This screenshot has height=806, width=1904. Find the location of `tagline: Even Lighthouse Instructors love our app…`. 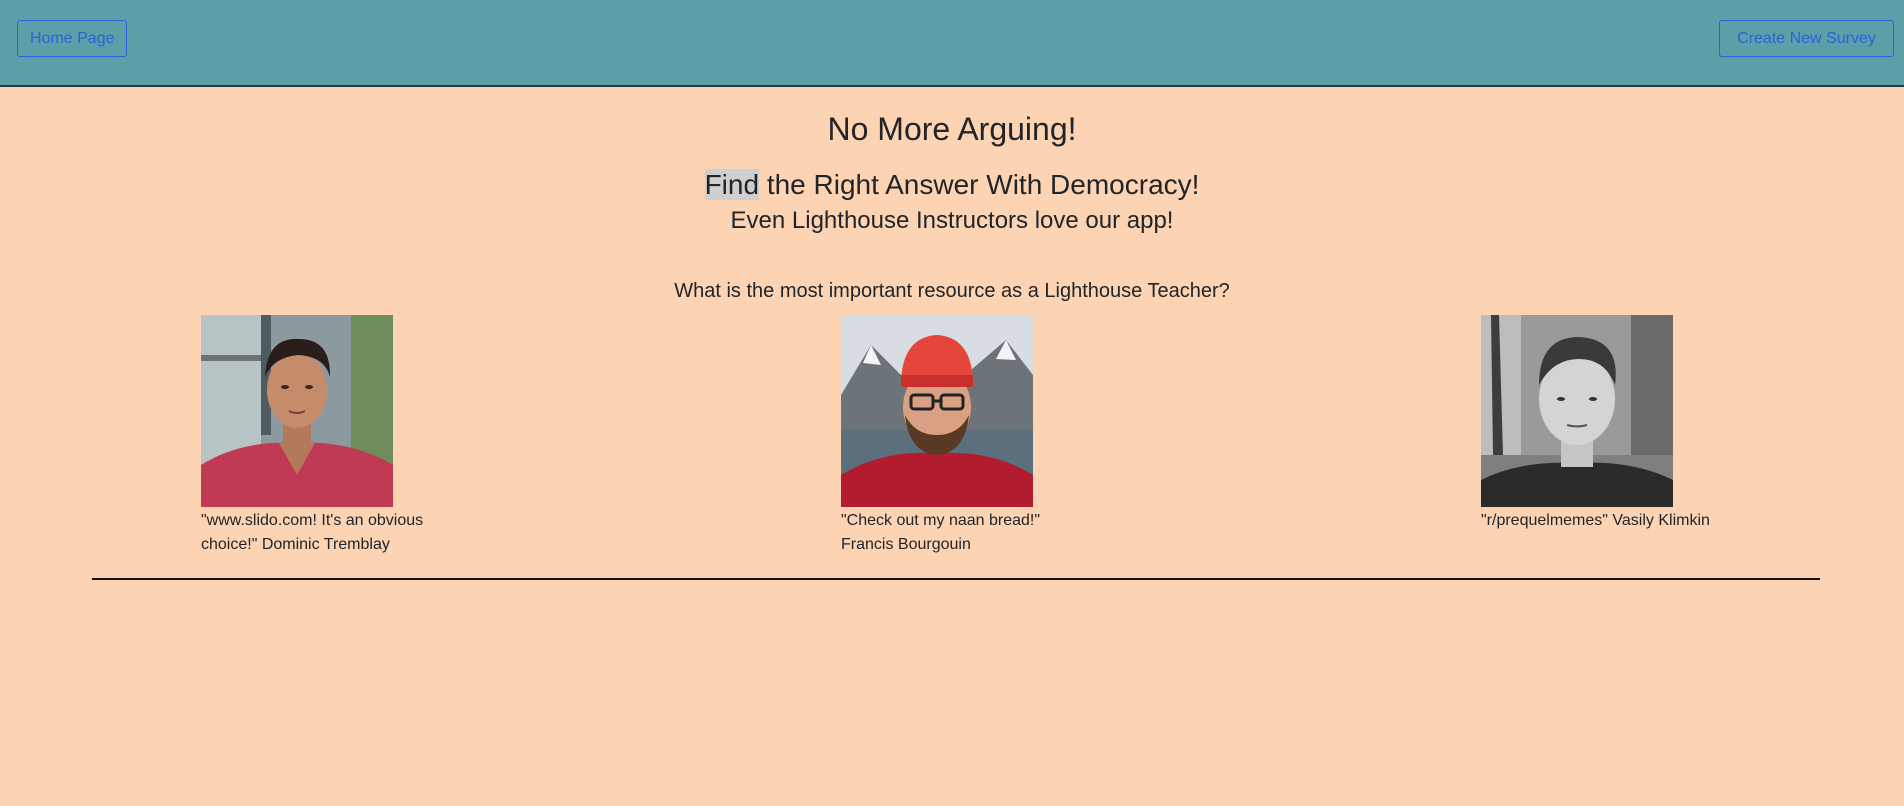

tagline: Even Lighthouse Instructors love our app… is located at coordinates (952, 220).